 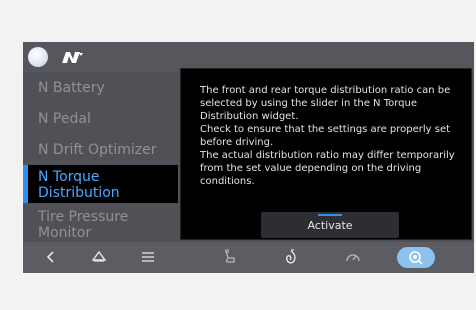 I want to click on menu-item-n-battery: N Battery, so click(x=100, y=88).